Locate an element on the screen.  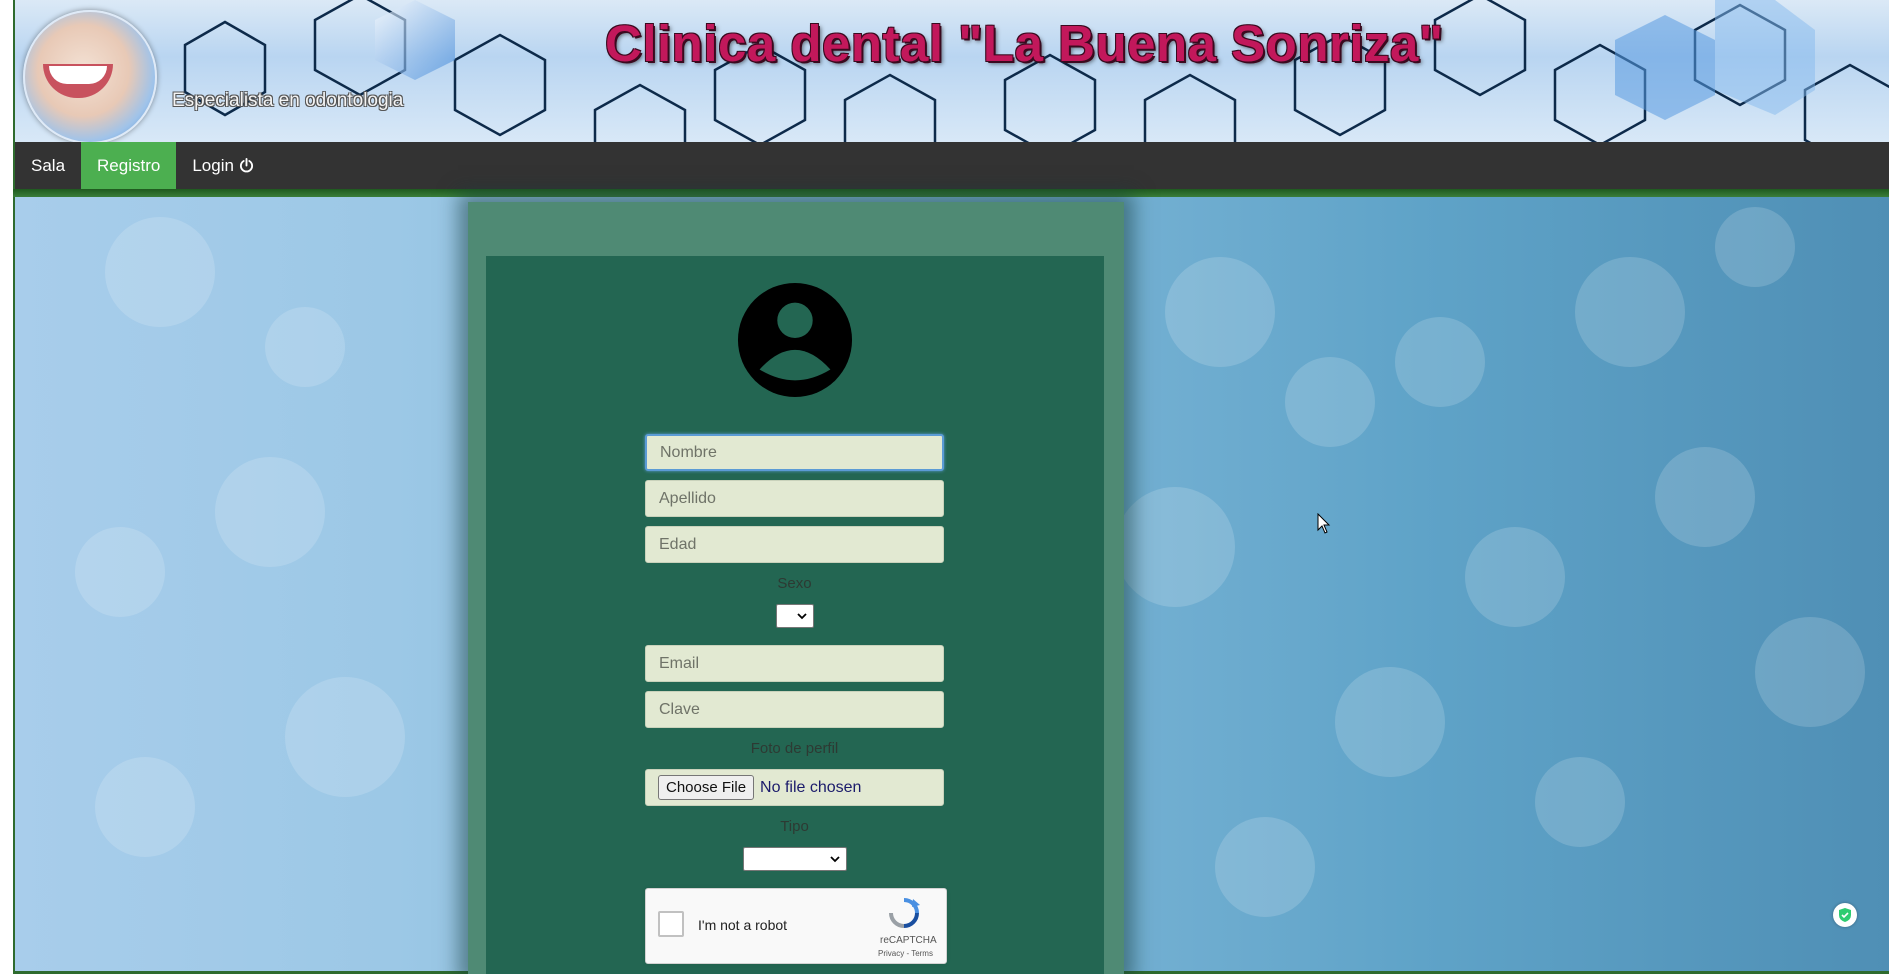
recaptcha-links: Privacy - Terms is located at coordinates (905, 953).